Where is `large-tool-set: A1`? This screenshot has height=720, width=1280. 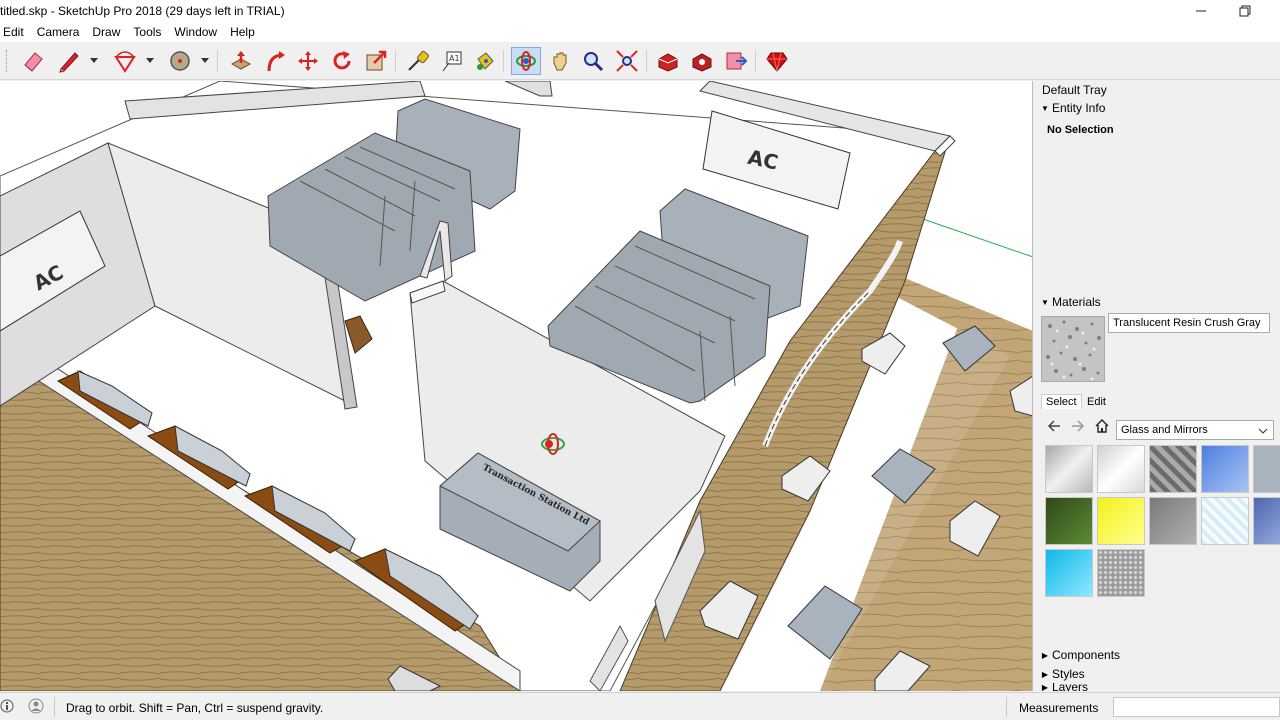
large-tool-set: A1 is located at coordinates (640, 61).